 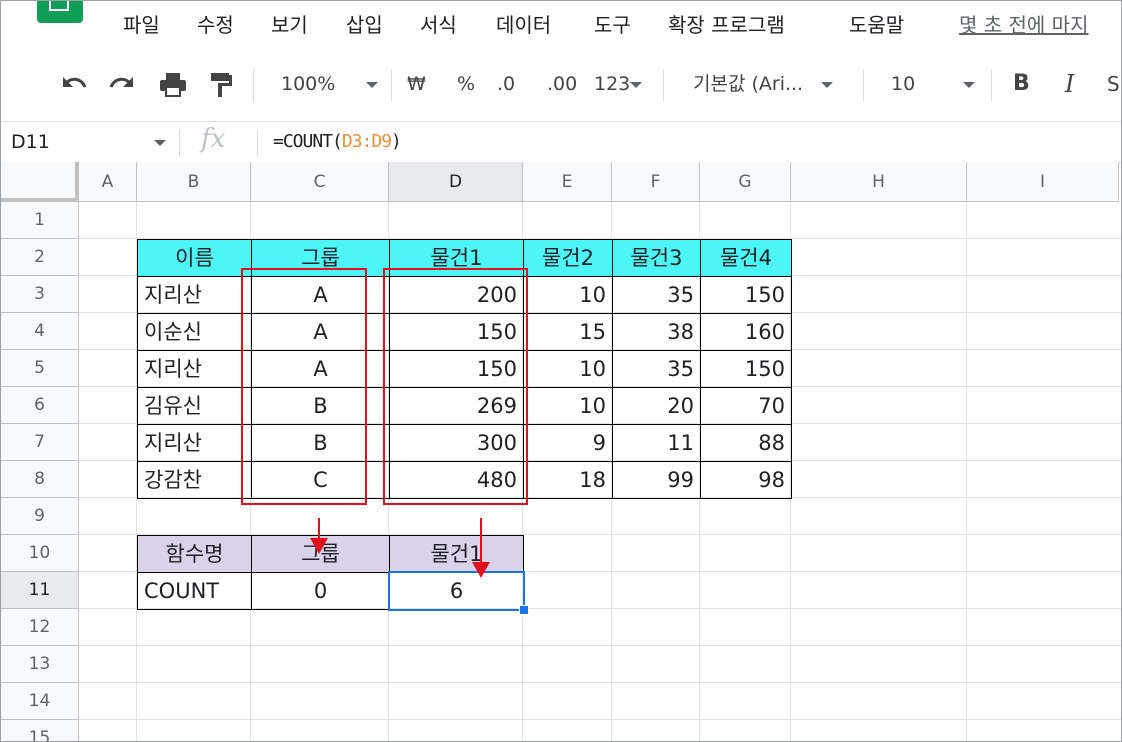 What do you see at coordinates (40, 257) in the screenshot?
I see `row-header-2: 2` at bounding box center [40, 257].